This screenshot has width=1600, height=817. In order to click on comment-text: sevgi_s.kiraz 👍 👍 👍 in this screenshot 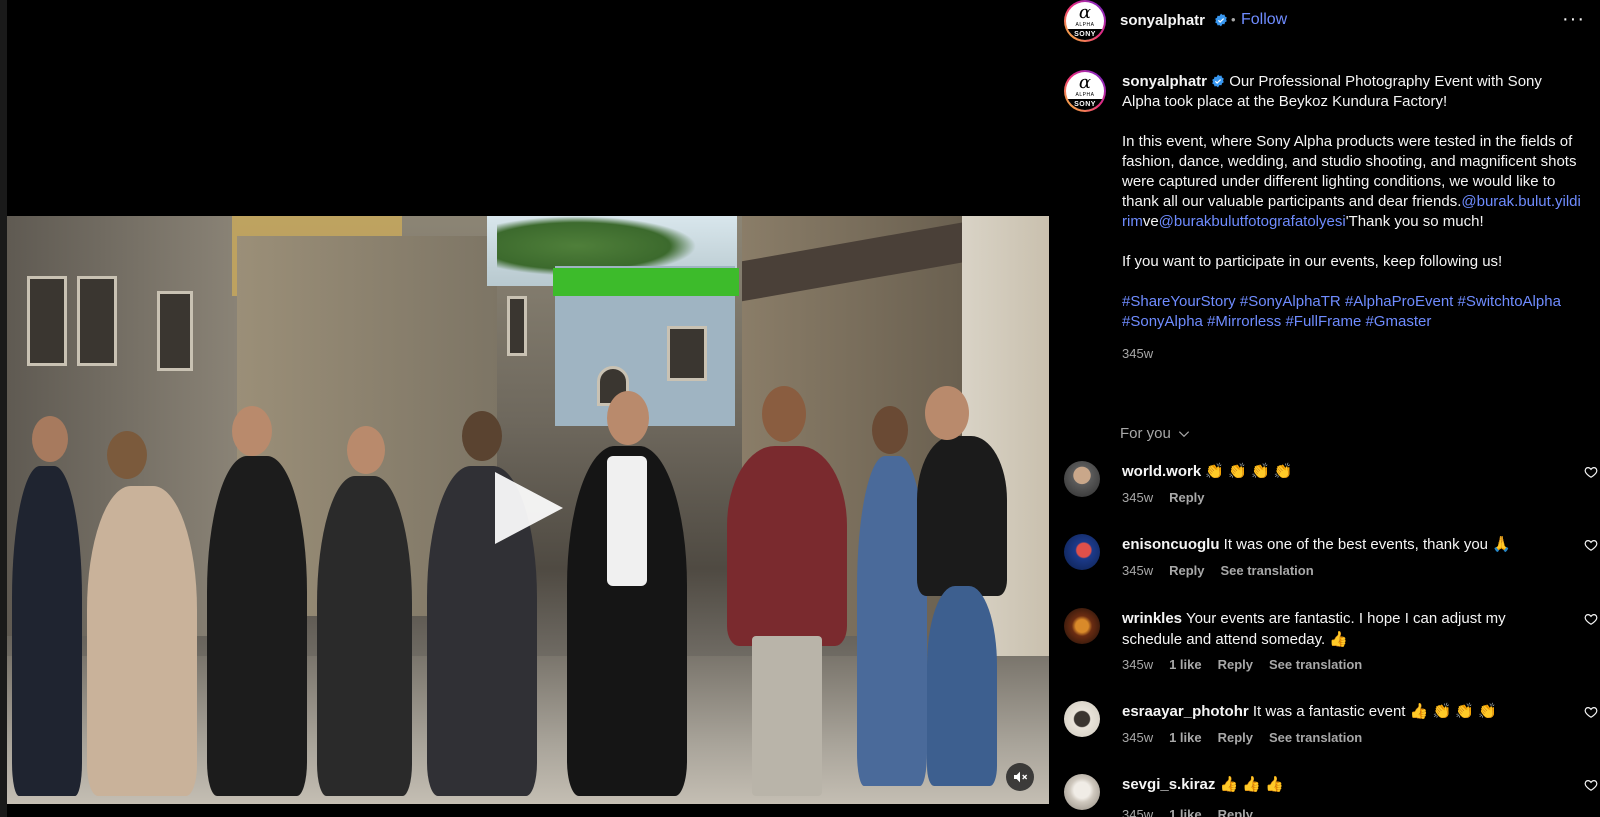, I will do `click(1203, 784)`.